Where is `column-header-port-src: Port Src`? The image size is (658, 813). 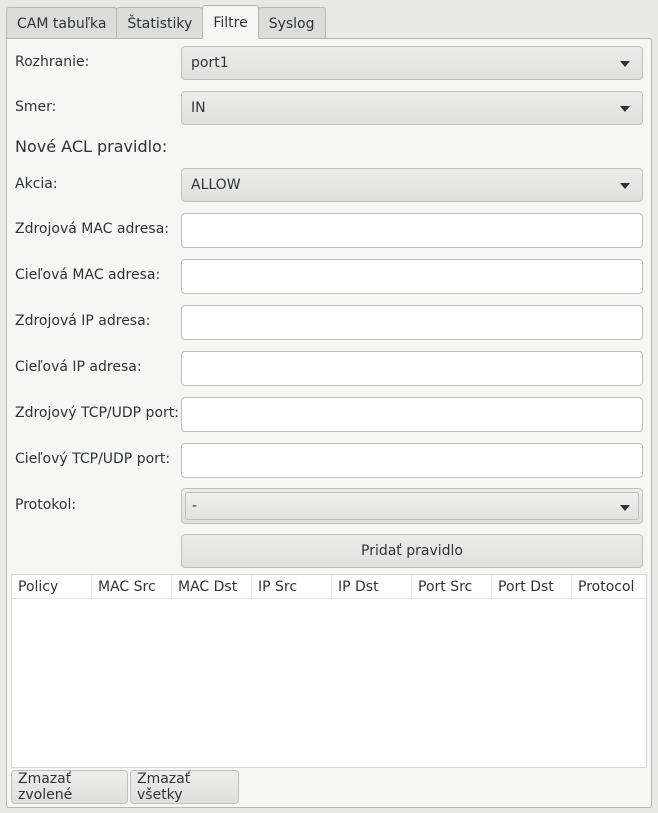 column-header-port-src: Port Src is located at coordinates (452, 587).